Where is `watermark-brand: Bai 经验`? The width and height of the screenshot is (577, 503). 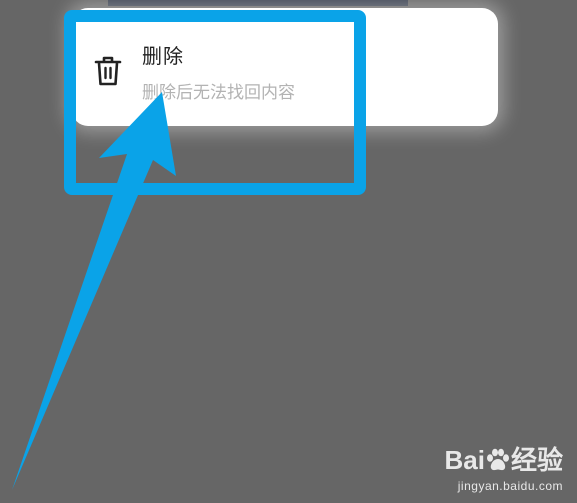
watermark-brand: Bai 经验 is located at coordinates (503, 460).